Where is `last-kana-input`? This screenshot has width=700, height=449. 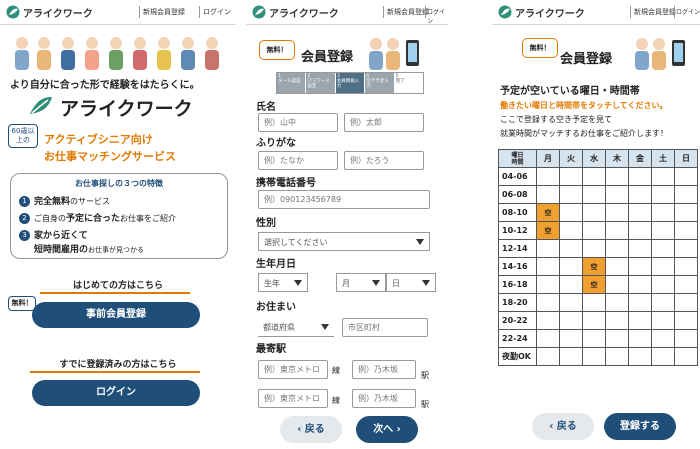
last-kana-input is located at coordinates (298, 160).